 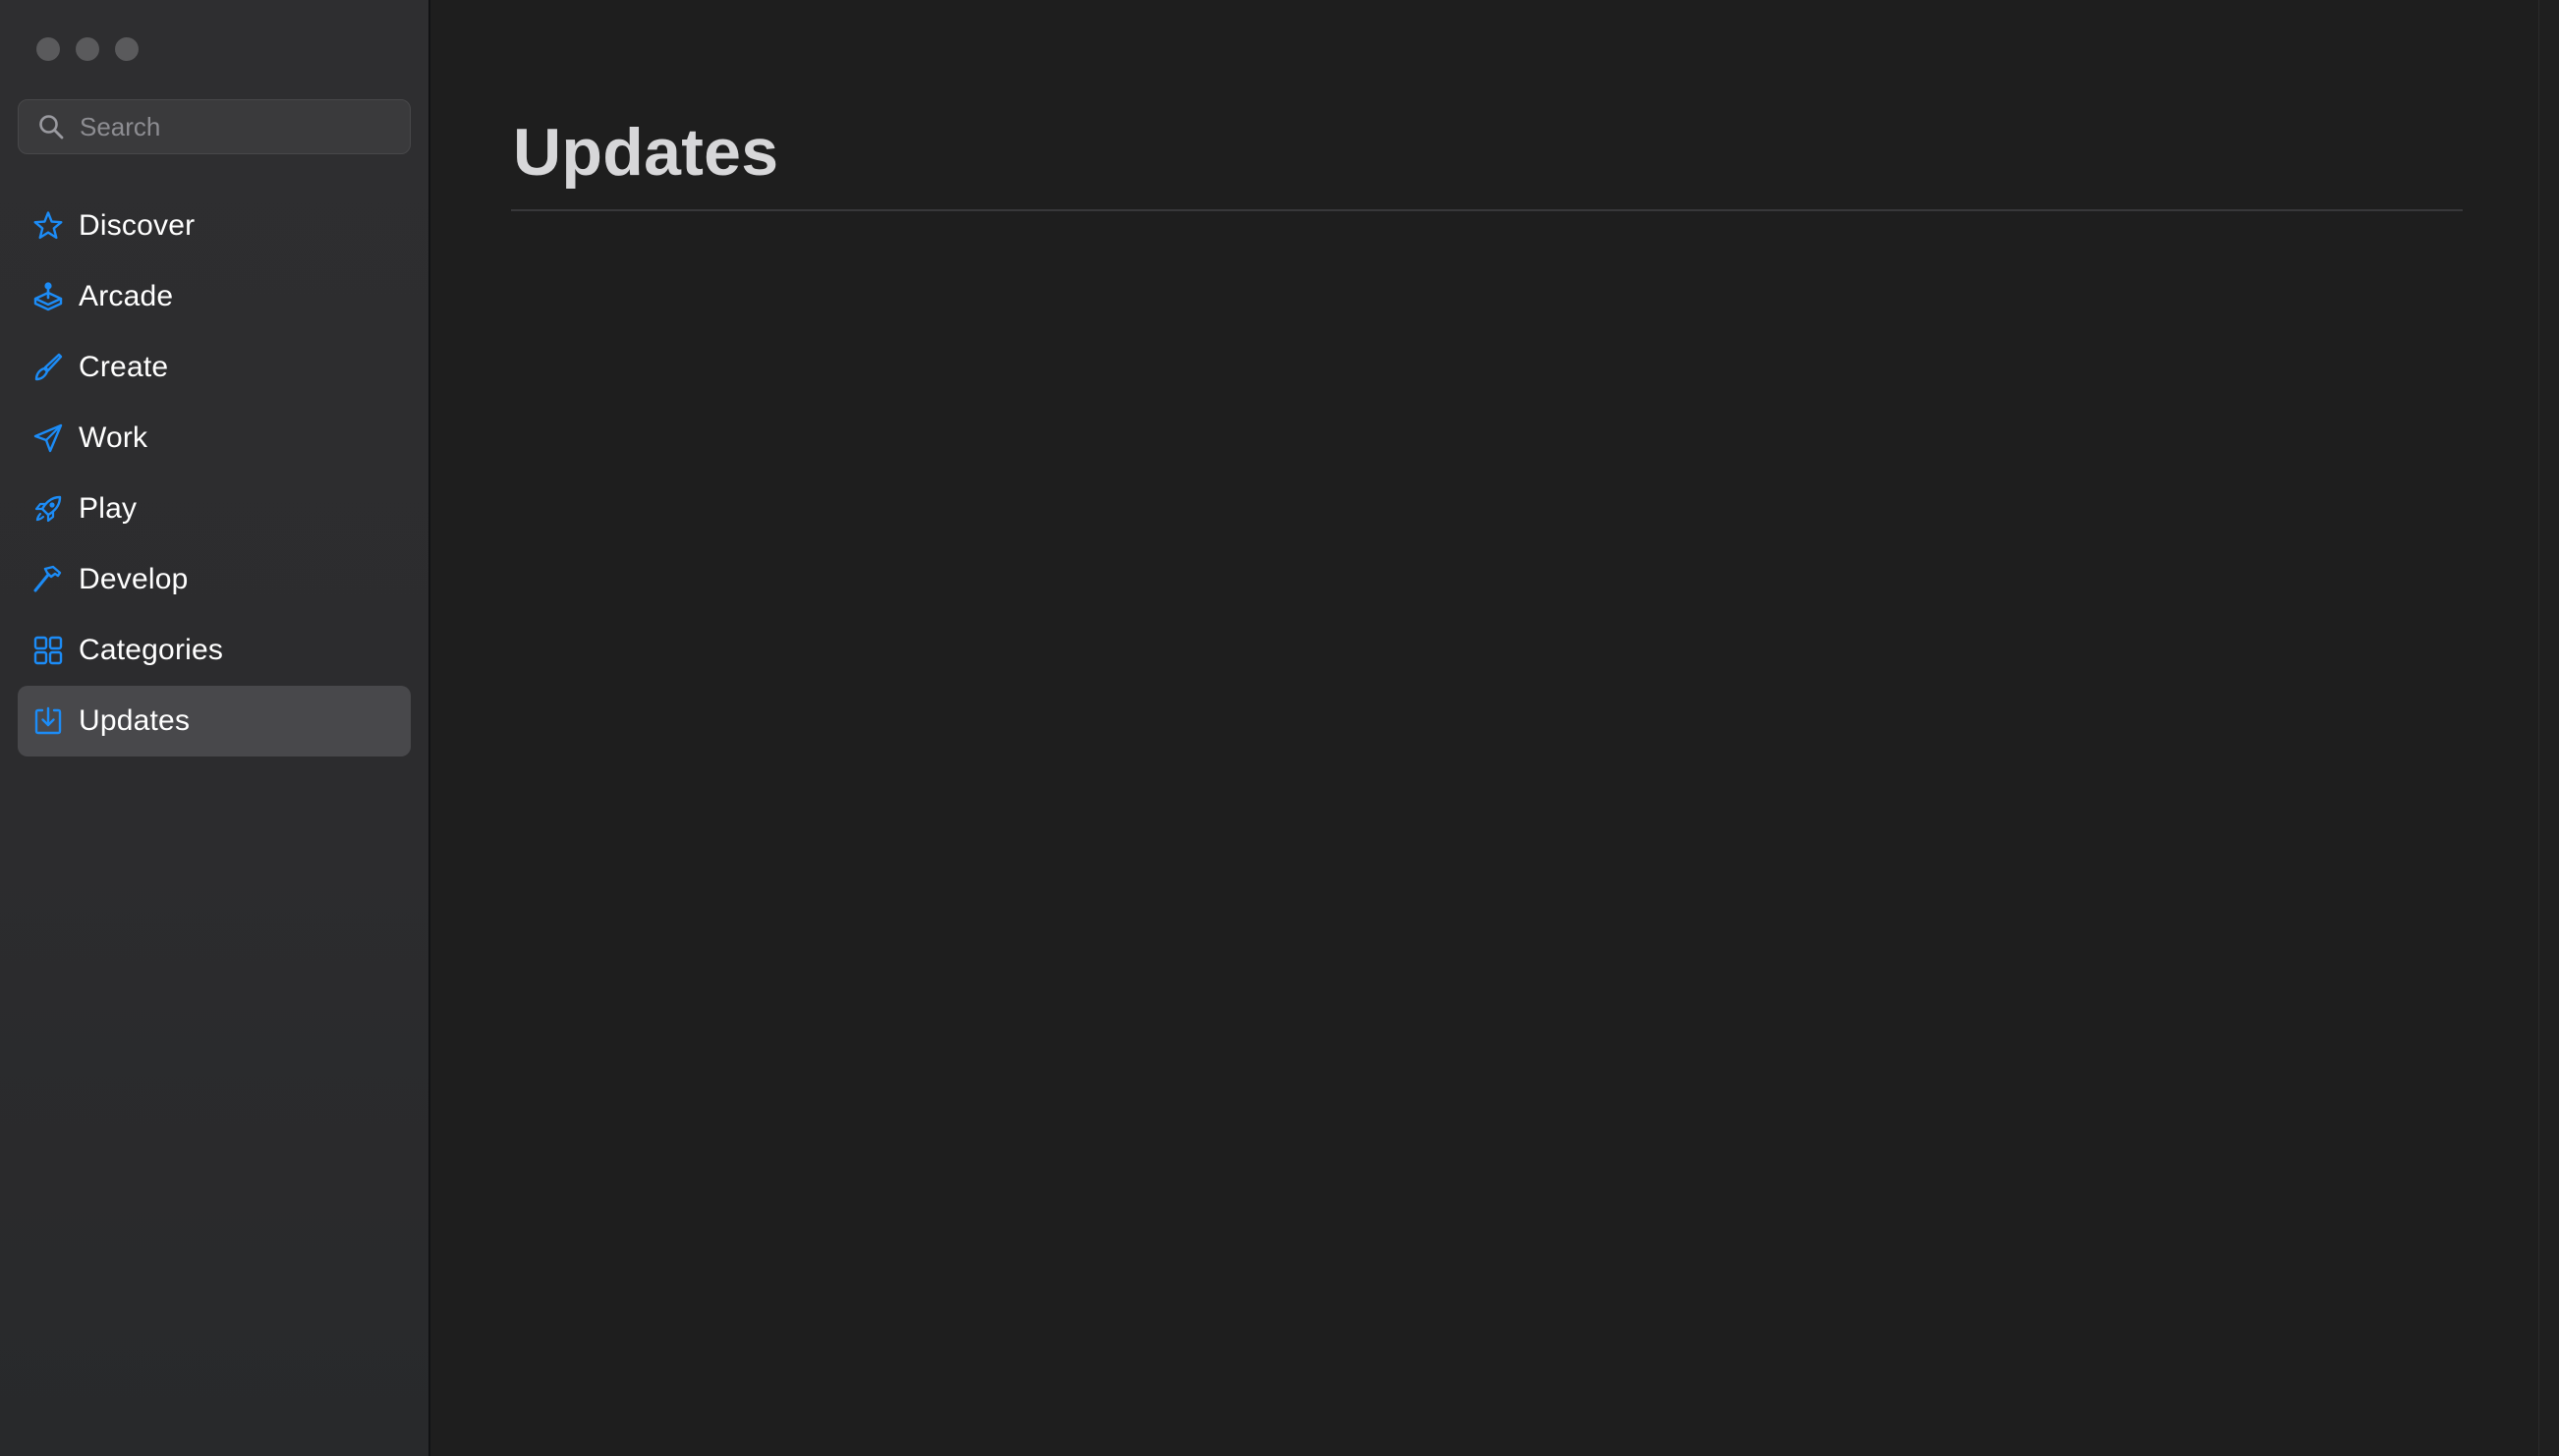 I want to click on window-controls, so click(x=88, y=49).